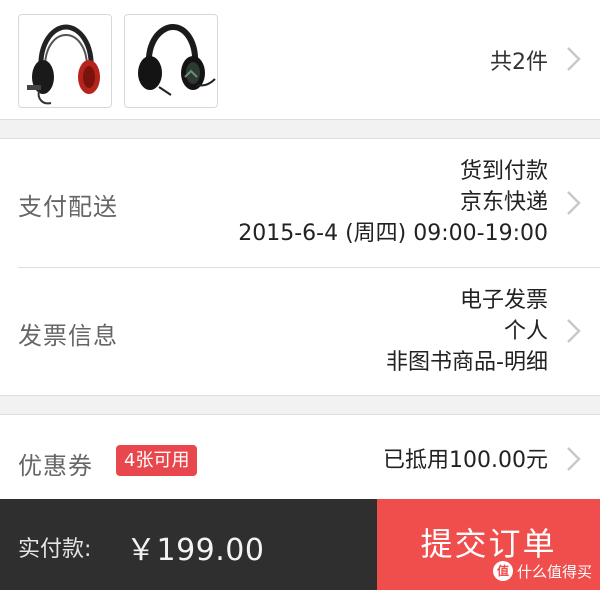 This screenshot has width=600, height=590. I want to click on delivery-label: 支付配送, so click(68, 207).